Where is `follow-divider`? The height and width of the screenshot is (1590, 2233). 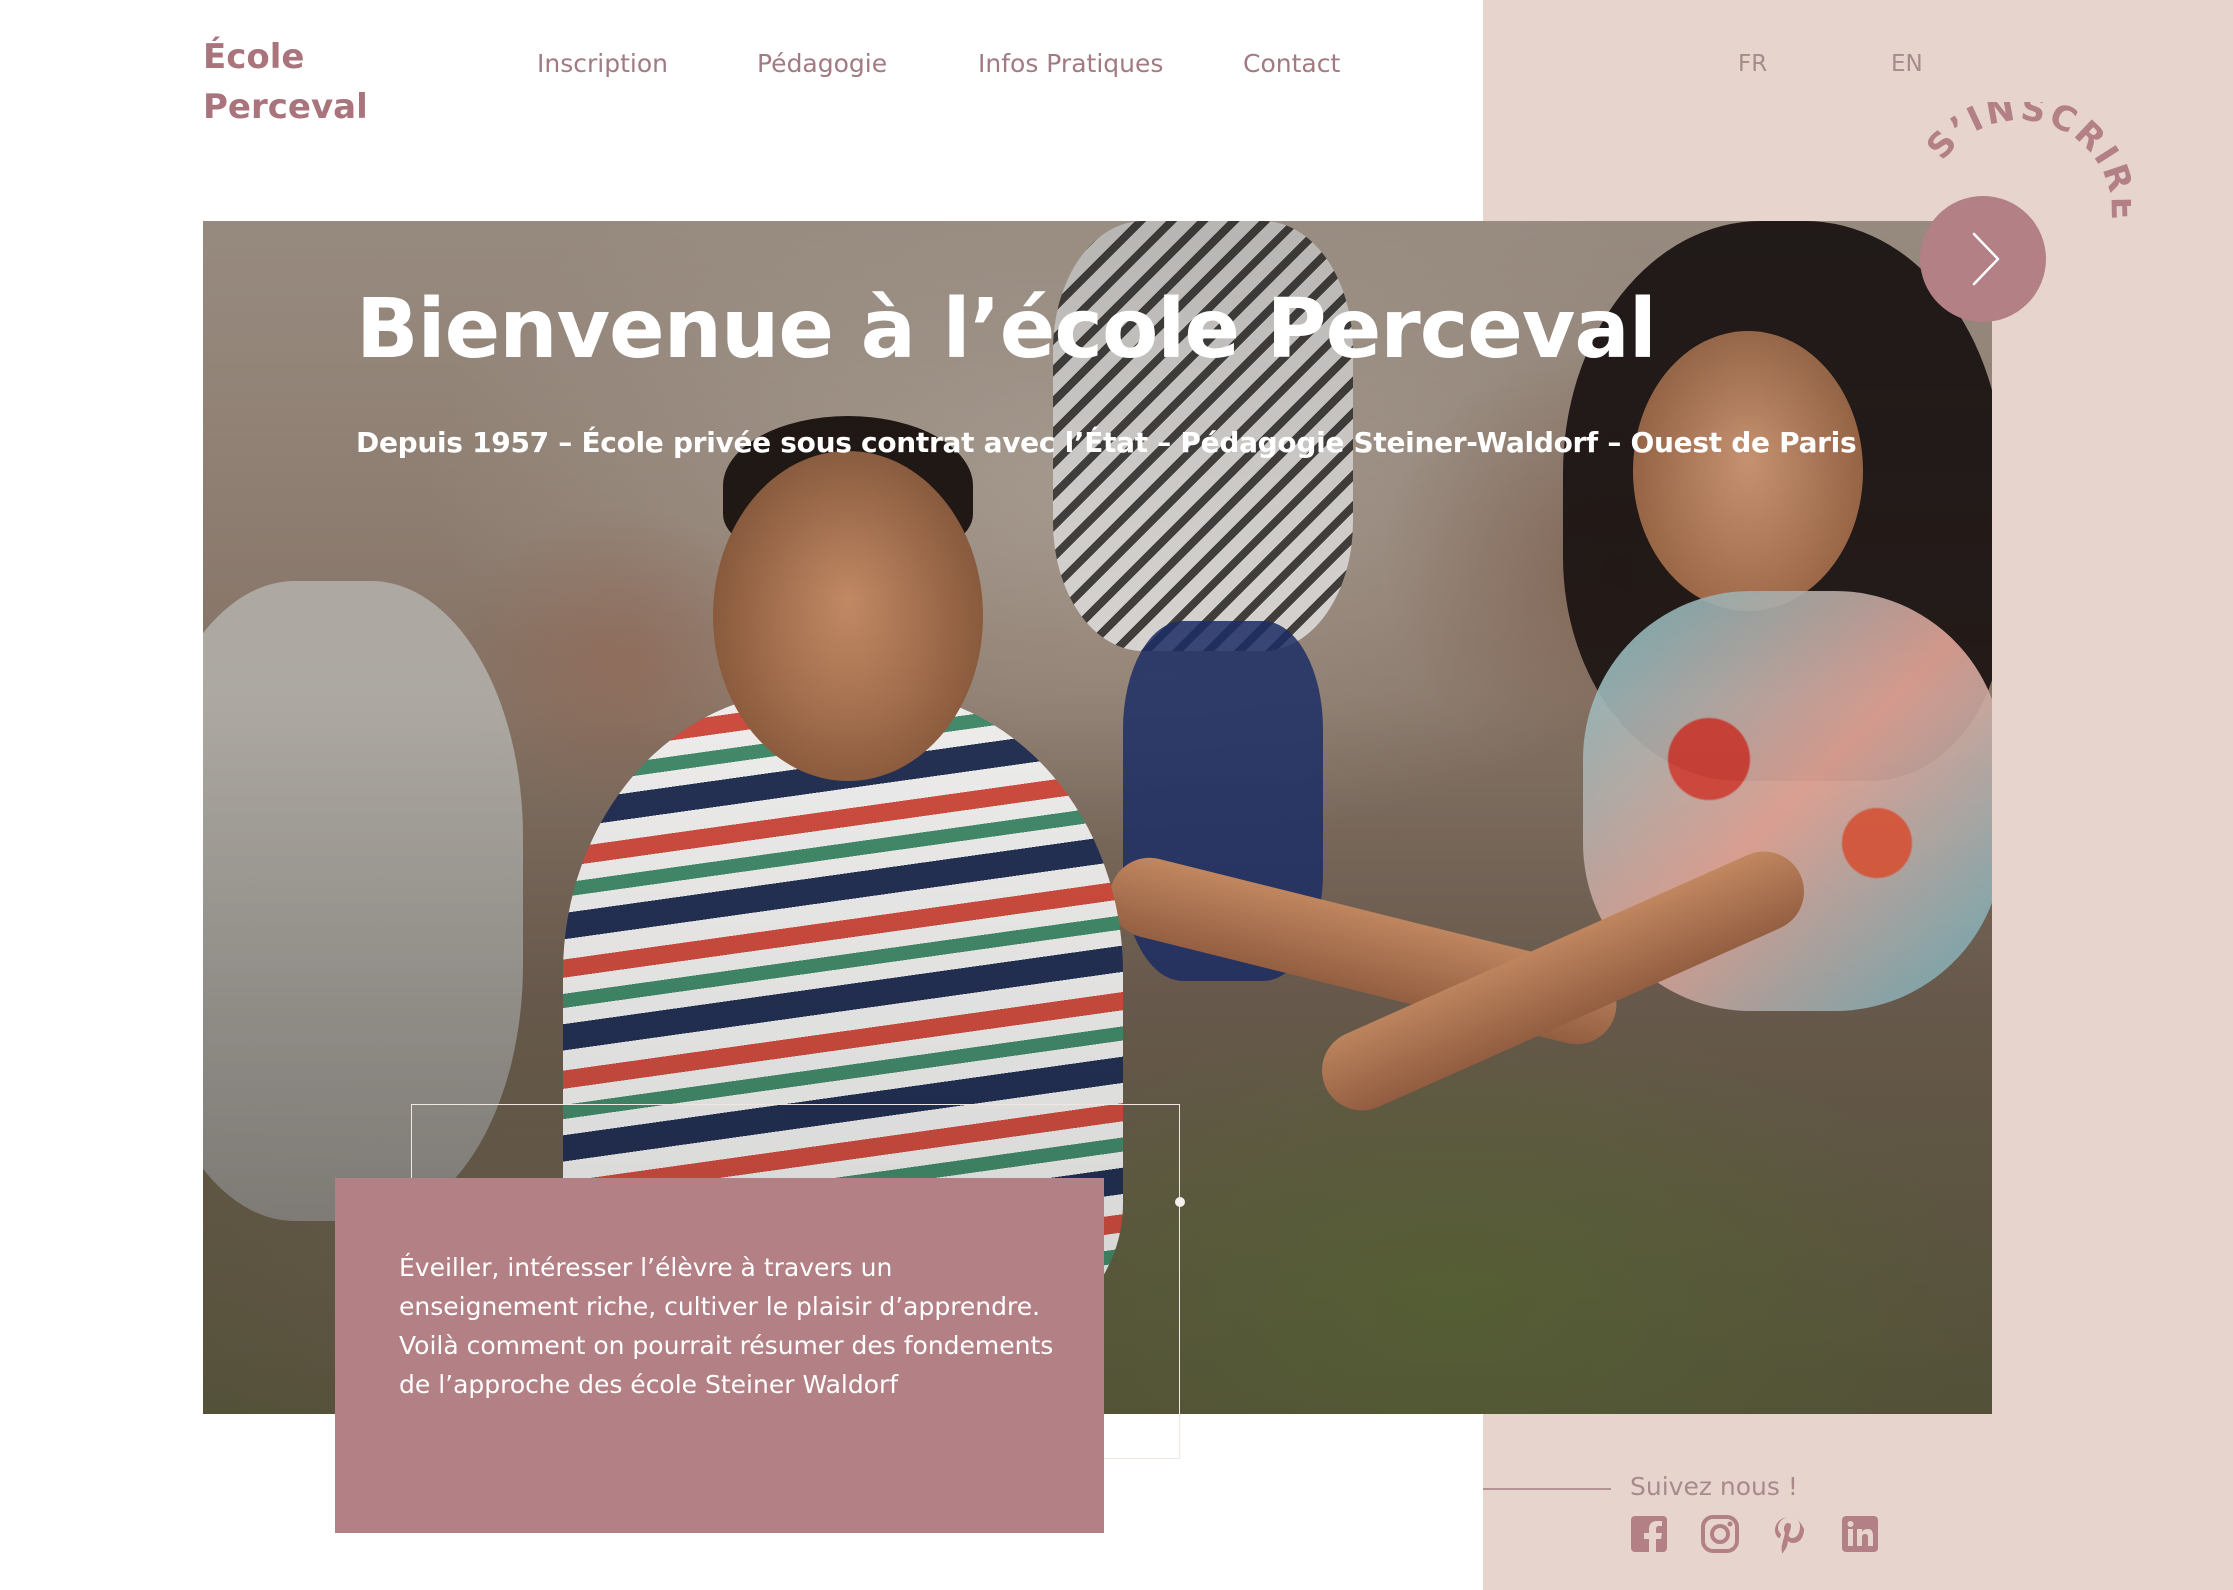 follow-divider is located at coordinates (1547, 1489).